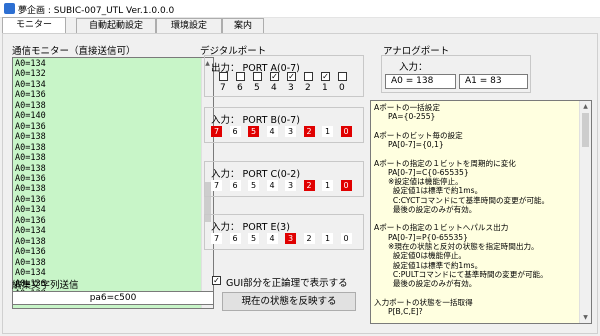 The height and width of the screenshot is (336, 600). What do you see at coordinates (308, 88) in the screenshot?
I see `port-a-bit-label: 2` at bounding box center [308, 88].